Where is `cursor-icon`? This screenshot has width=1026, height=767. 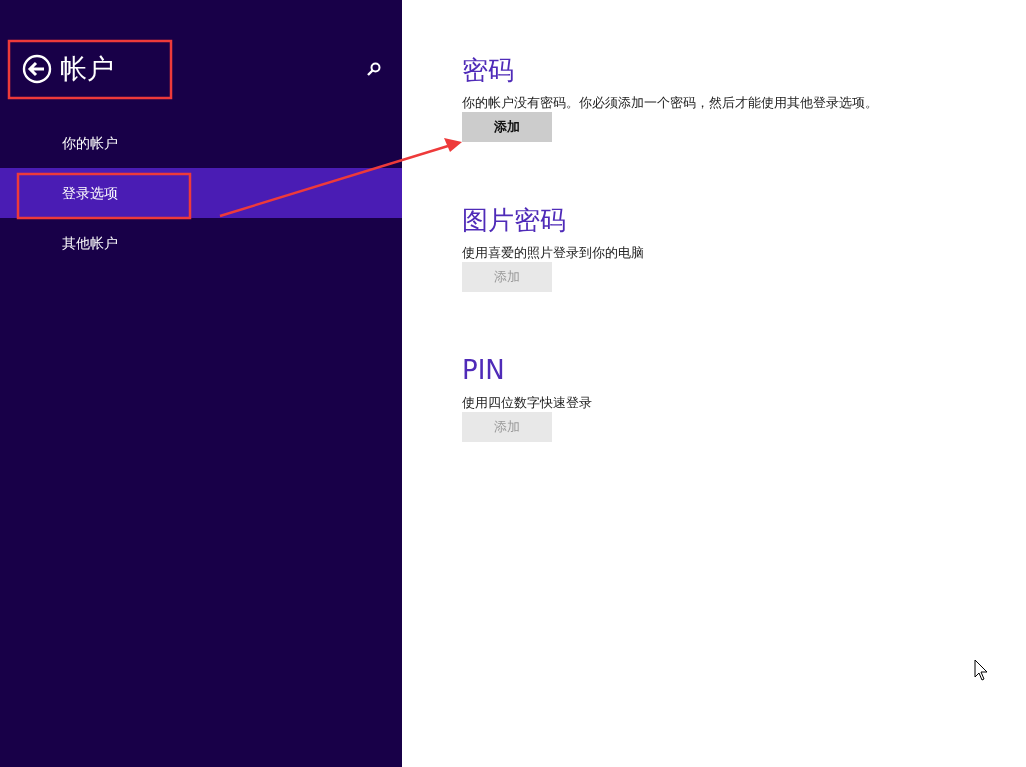
cursor-icon is located at coordinates (981, 670).